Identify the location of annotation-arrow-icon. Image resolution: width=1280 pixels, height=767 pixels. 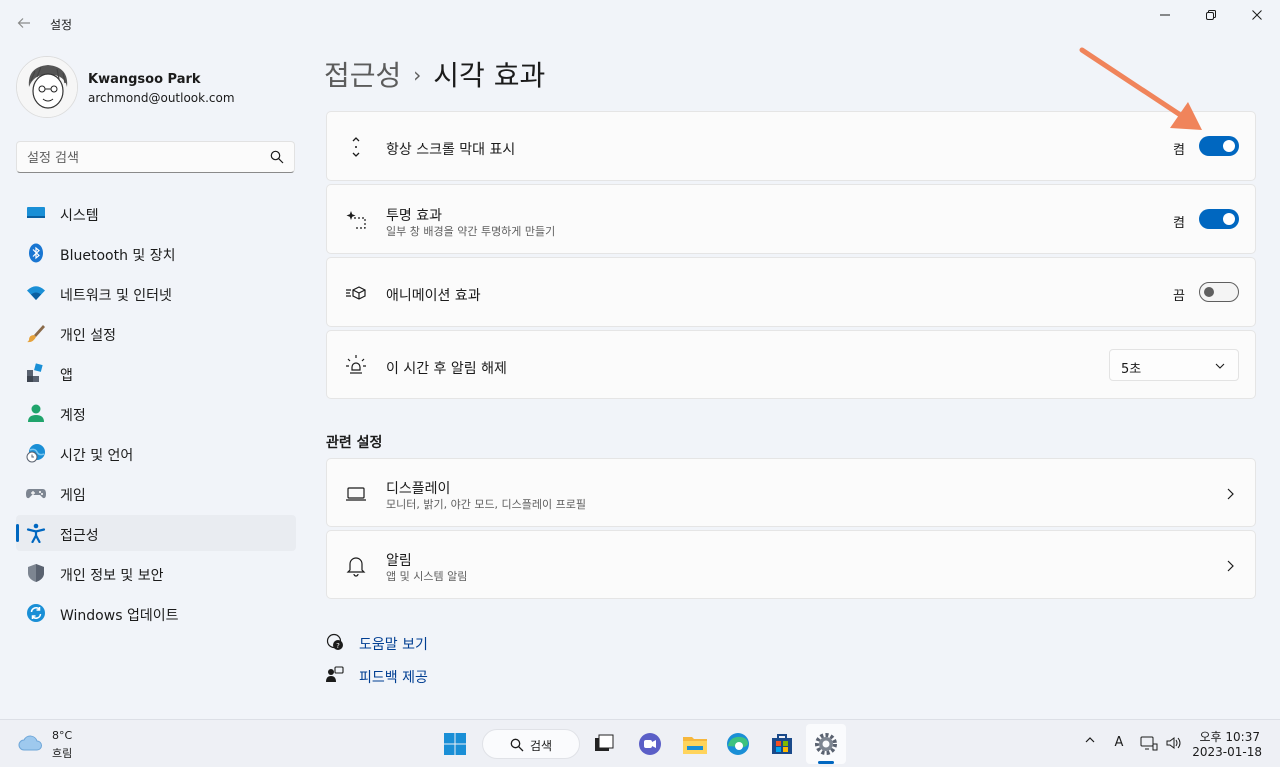
(1140, 88).